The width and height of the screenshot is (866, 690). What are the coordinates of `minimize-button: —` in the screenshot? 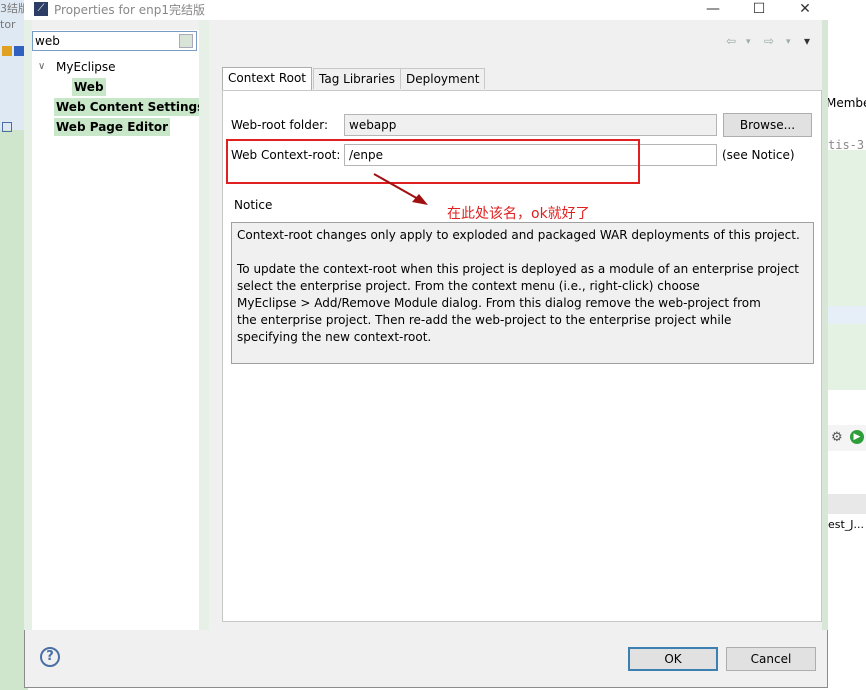 It's located at (713, 10).